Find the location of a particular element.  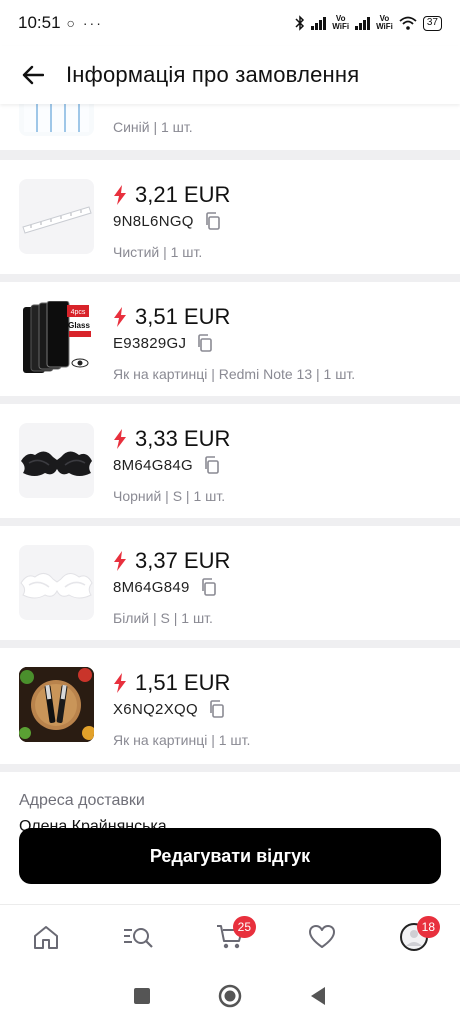

recents-icon is located at coordinates (142, 996).